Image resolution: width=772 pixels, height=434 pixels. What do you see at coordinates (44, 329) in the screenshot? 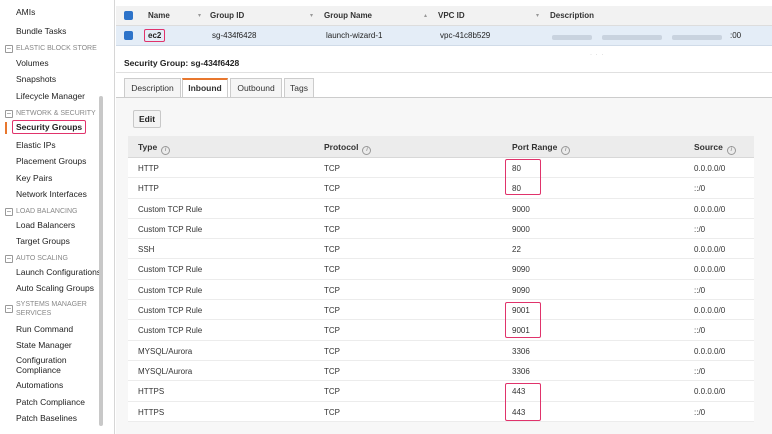
I see `sidebar-item-run-command: Run Command` at bounding box center [44, 329].